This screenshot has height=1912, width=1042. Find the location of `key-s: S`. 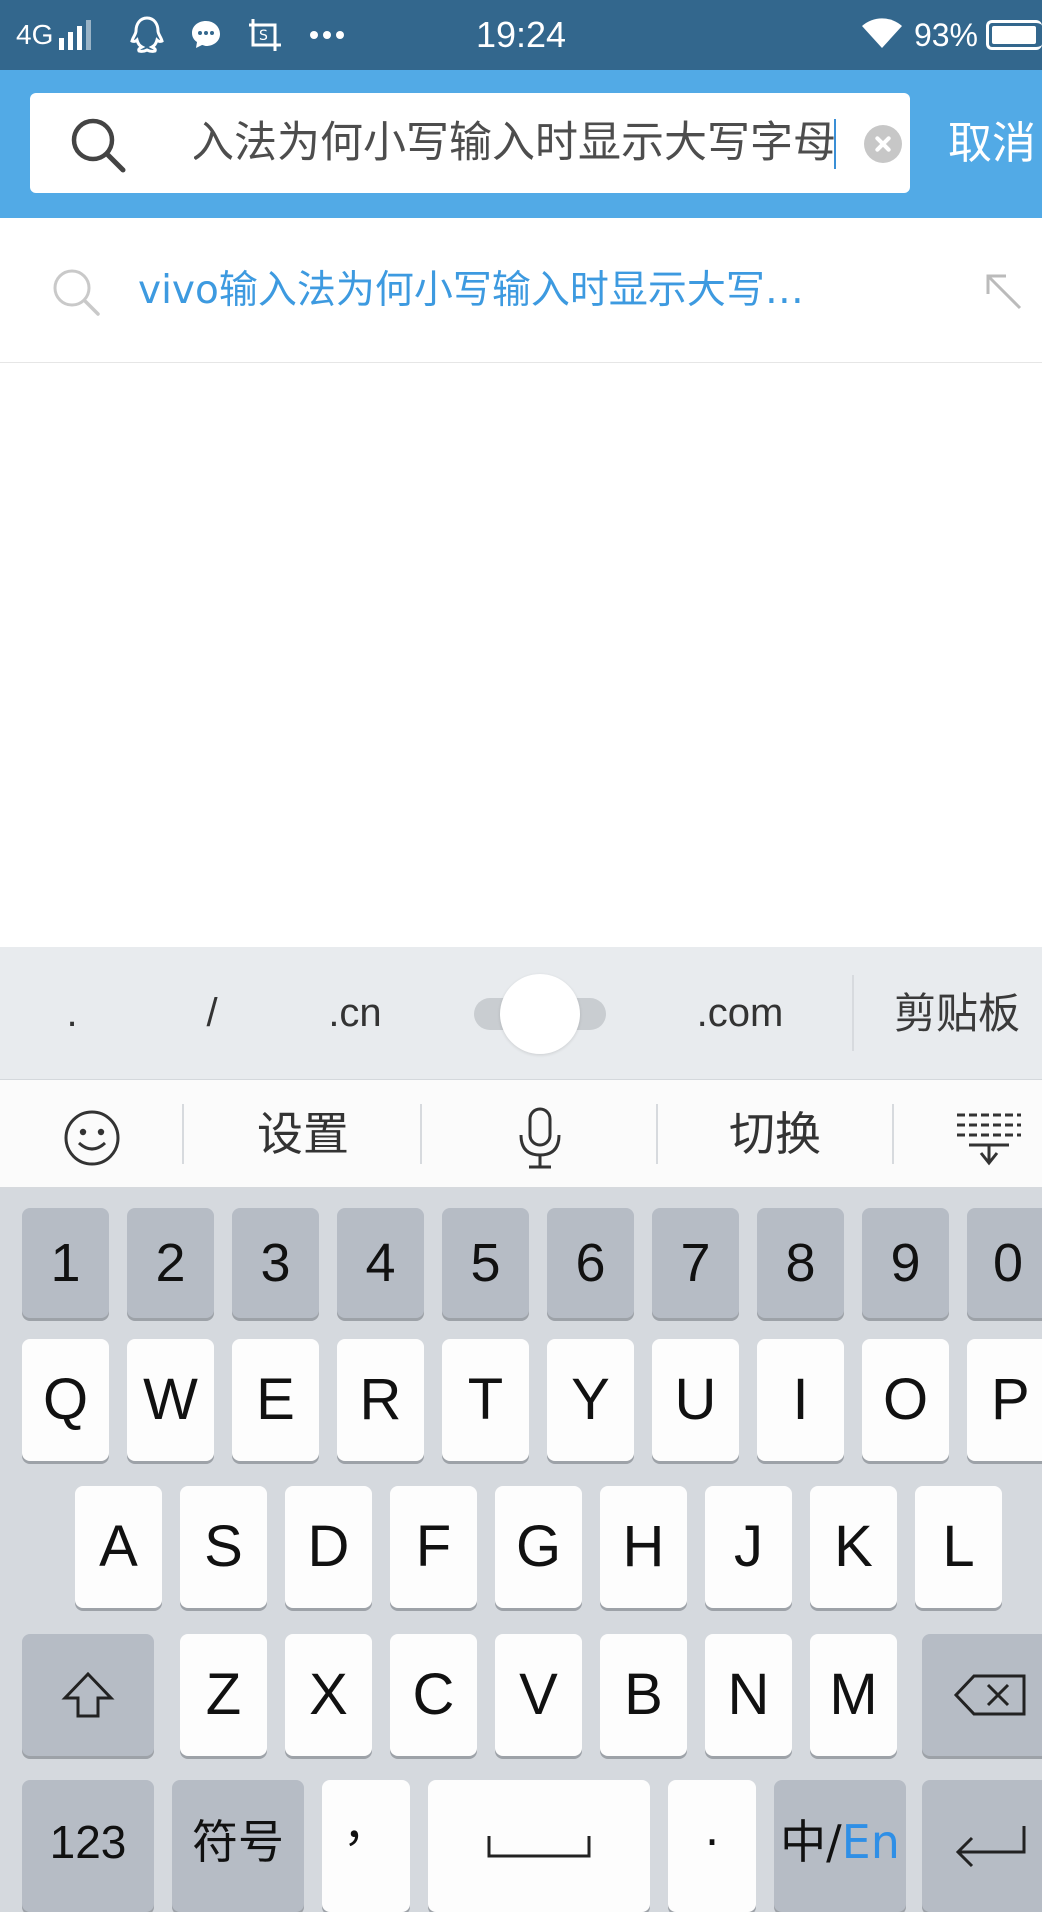

key-s: S is located at coordinates (223, 1547).